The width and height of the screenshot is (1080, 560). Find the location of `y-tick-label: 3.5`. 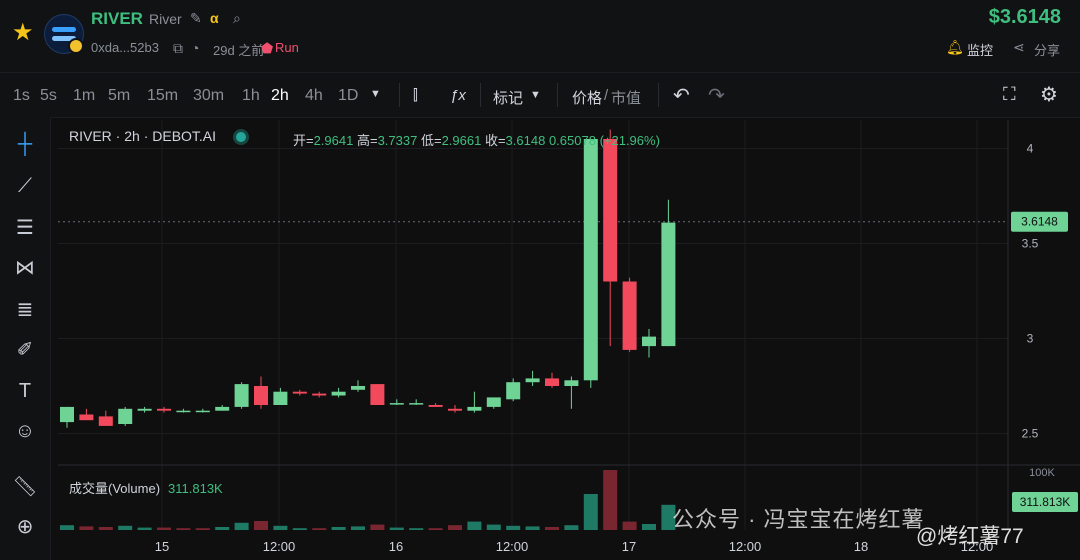

y-tick-label: 3.5 is located at coordinates (1030, 244).